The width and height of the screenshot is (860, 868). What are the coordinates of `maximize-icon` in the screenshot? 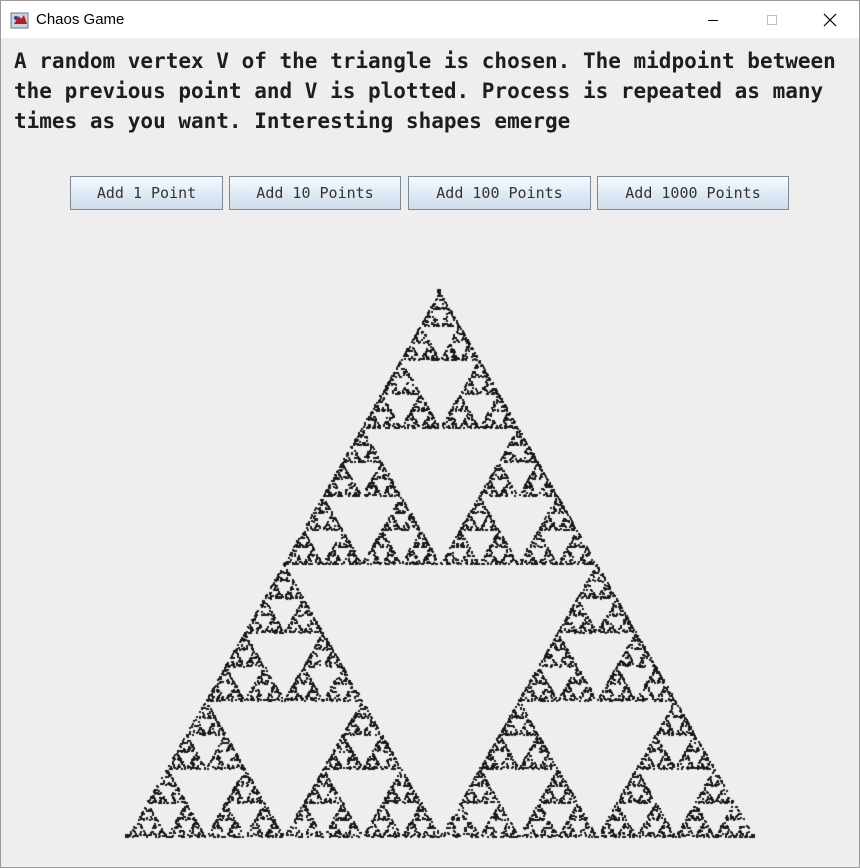 It's located at (771, 19).